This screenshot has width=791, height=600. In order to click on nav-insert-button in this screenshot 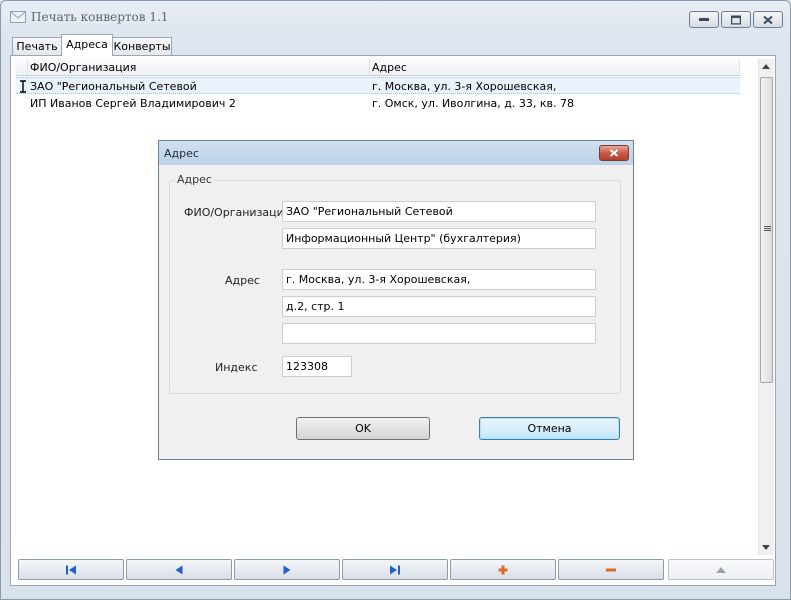, I will do `click(503, 569)`.